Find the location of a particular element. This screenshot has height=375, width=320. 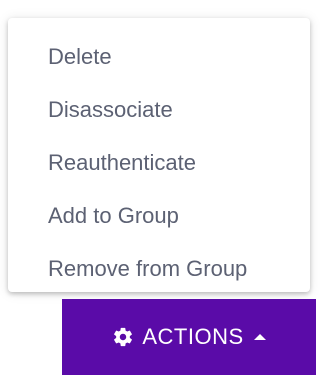

gear-icon is located at coordinates (123, 337).